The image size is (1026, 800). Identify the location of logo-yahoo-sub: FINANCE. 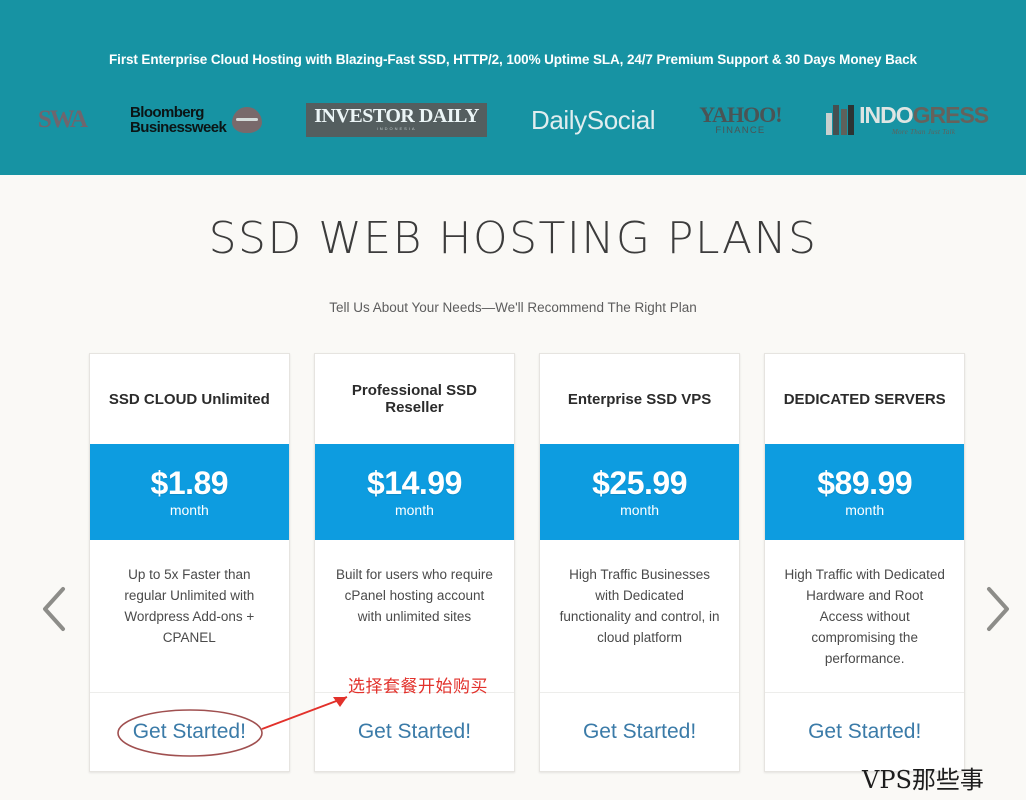
(740, 130).